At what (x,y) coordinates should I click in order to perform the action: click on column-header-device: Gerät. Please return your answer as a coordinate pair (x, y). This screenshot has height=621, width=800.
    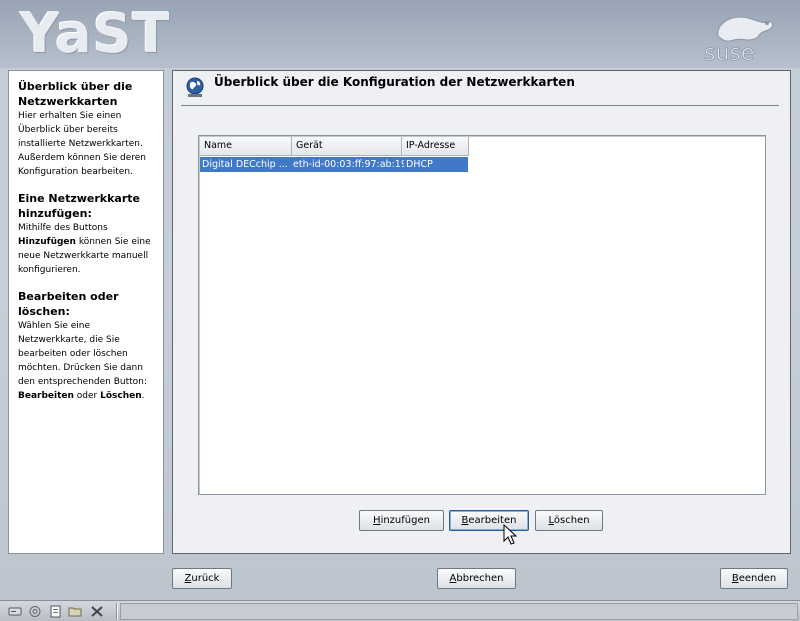
    Looking at the image, I should click on (347, 146).